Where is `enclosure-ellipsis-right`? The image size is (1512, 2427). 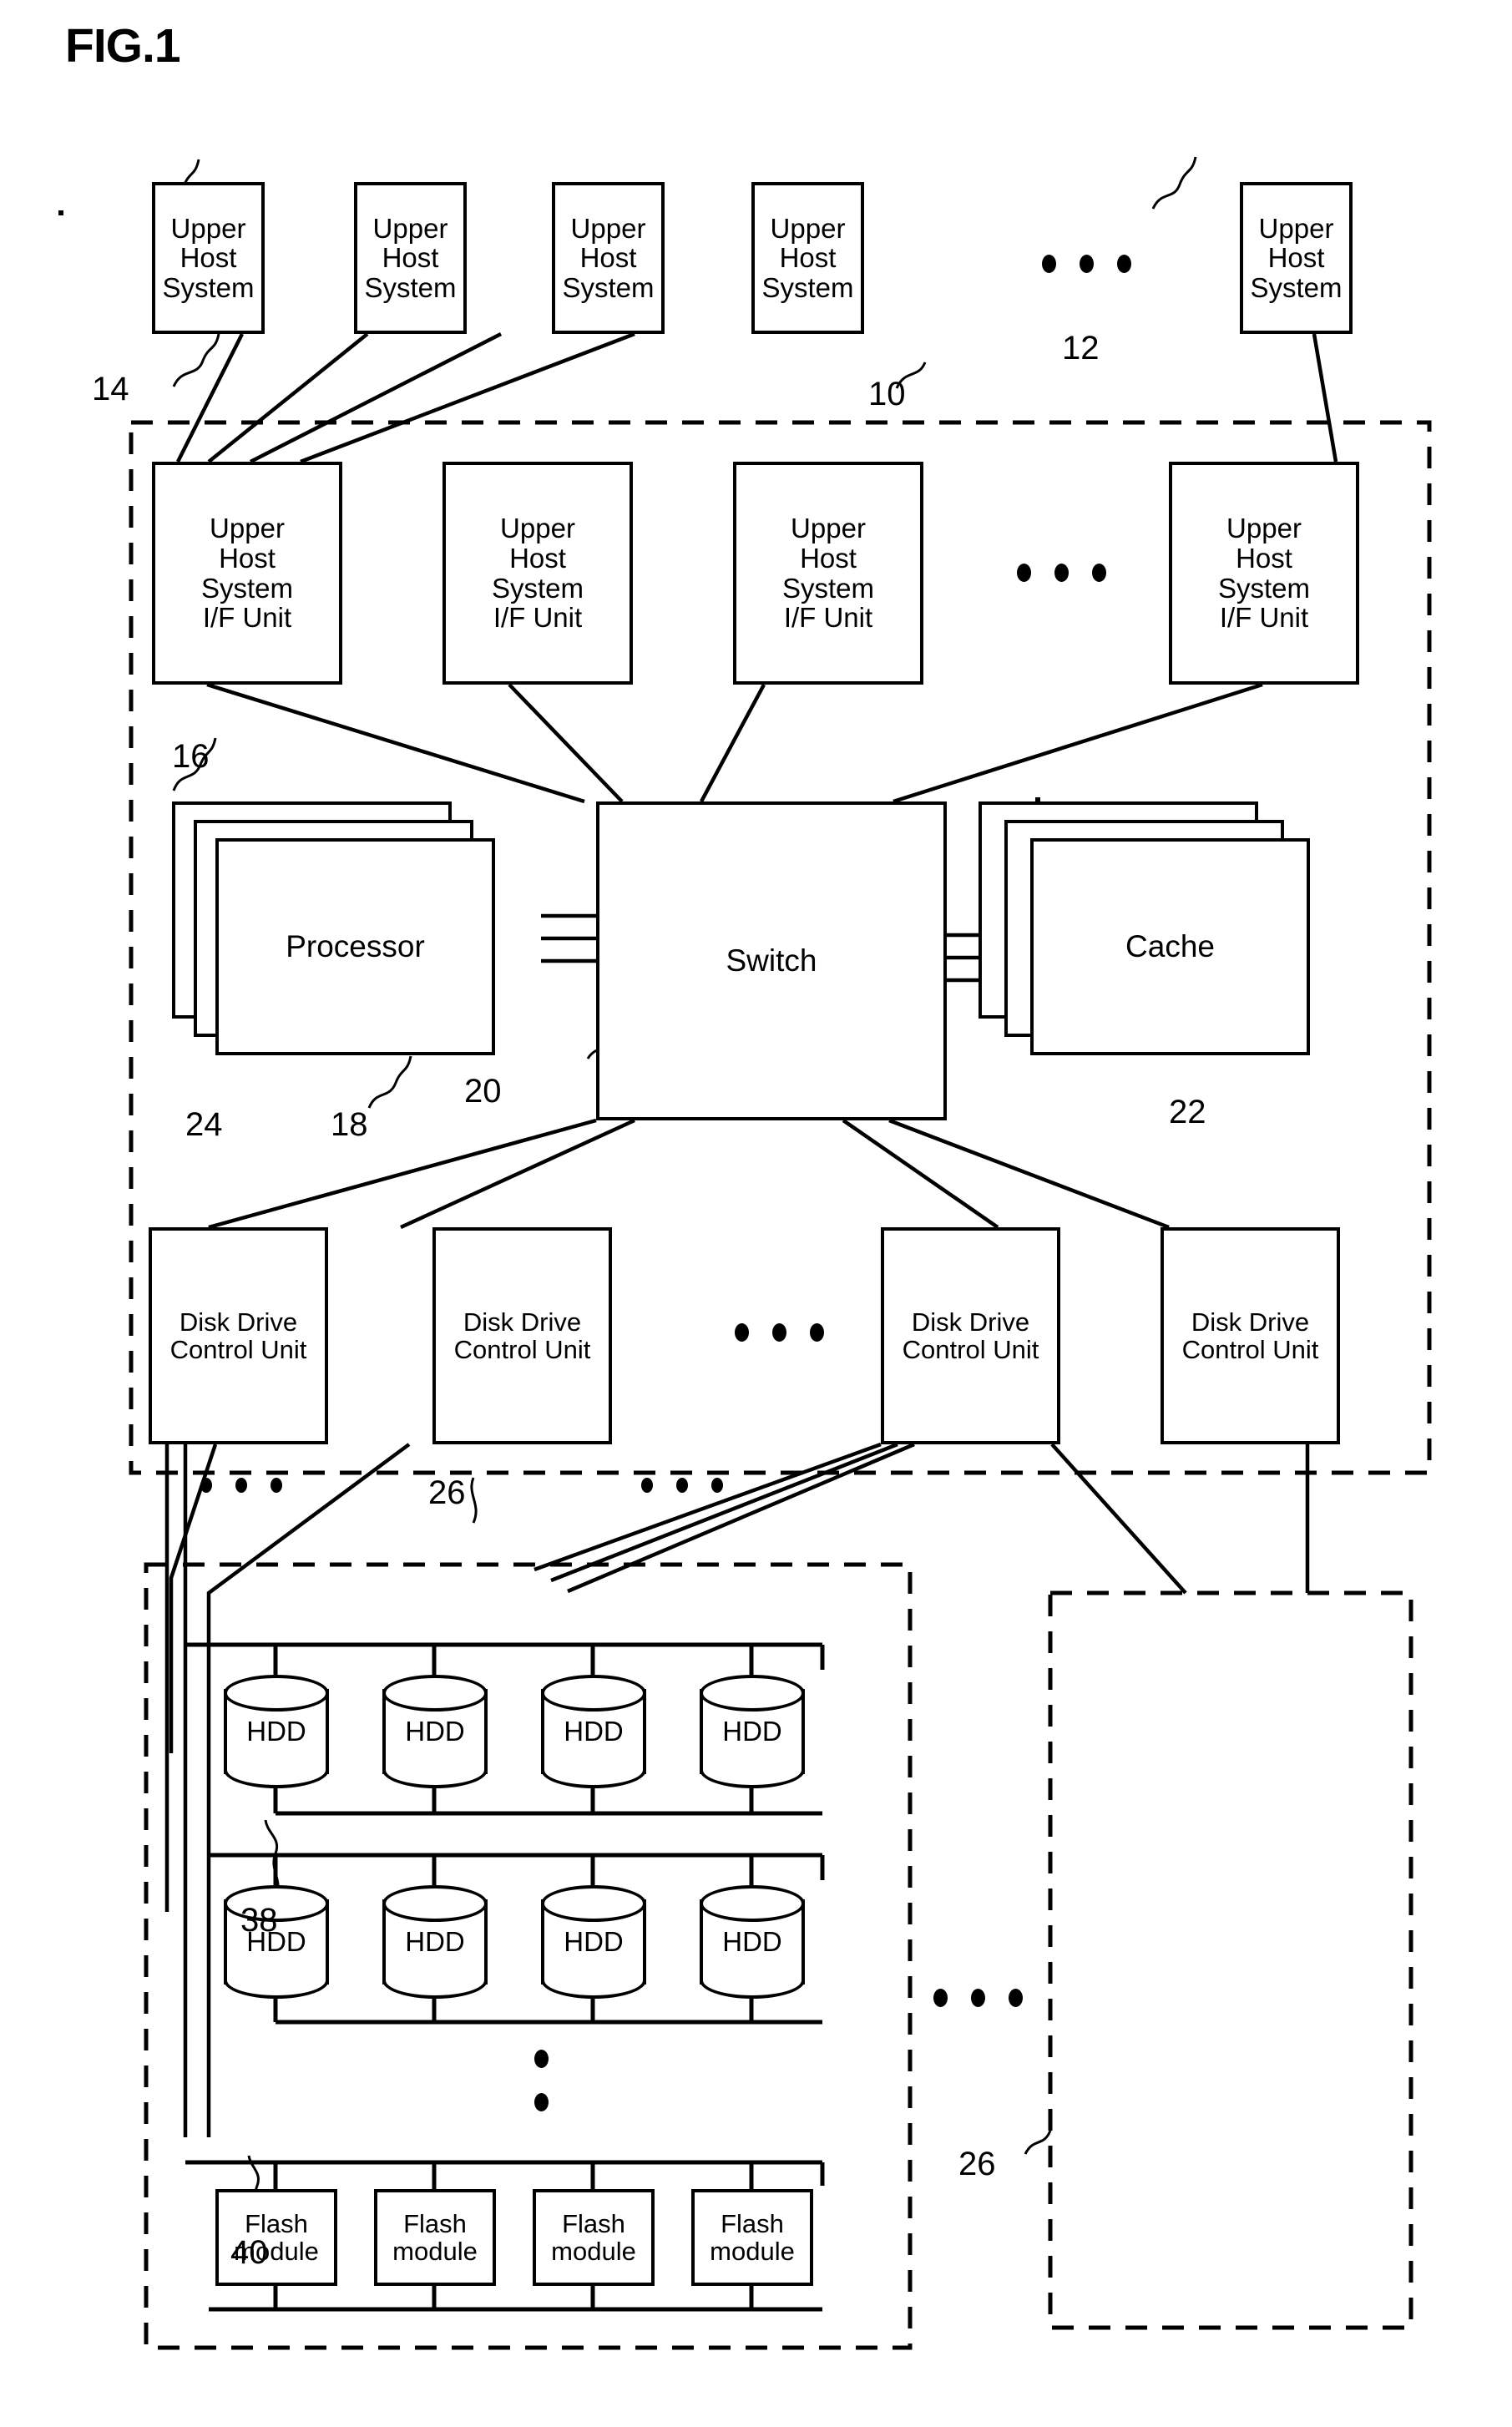
enclosure-ellipsis-right is located at coordinates (978, 1998).